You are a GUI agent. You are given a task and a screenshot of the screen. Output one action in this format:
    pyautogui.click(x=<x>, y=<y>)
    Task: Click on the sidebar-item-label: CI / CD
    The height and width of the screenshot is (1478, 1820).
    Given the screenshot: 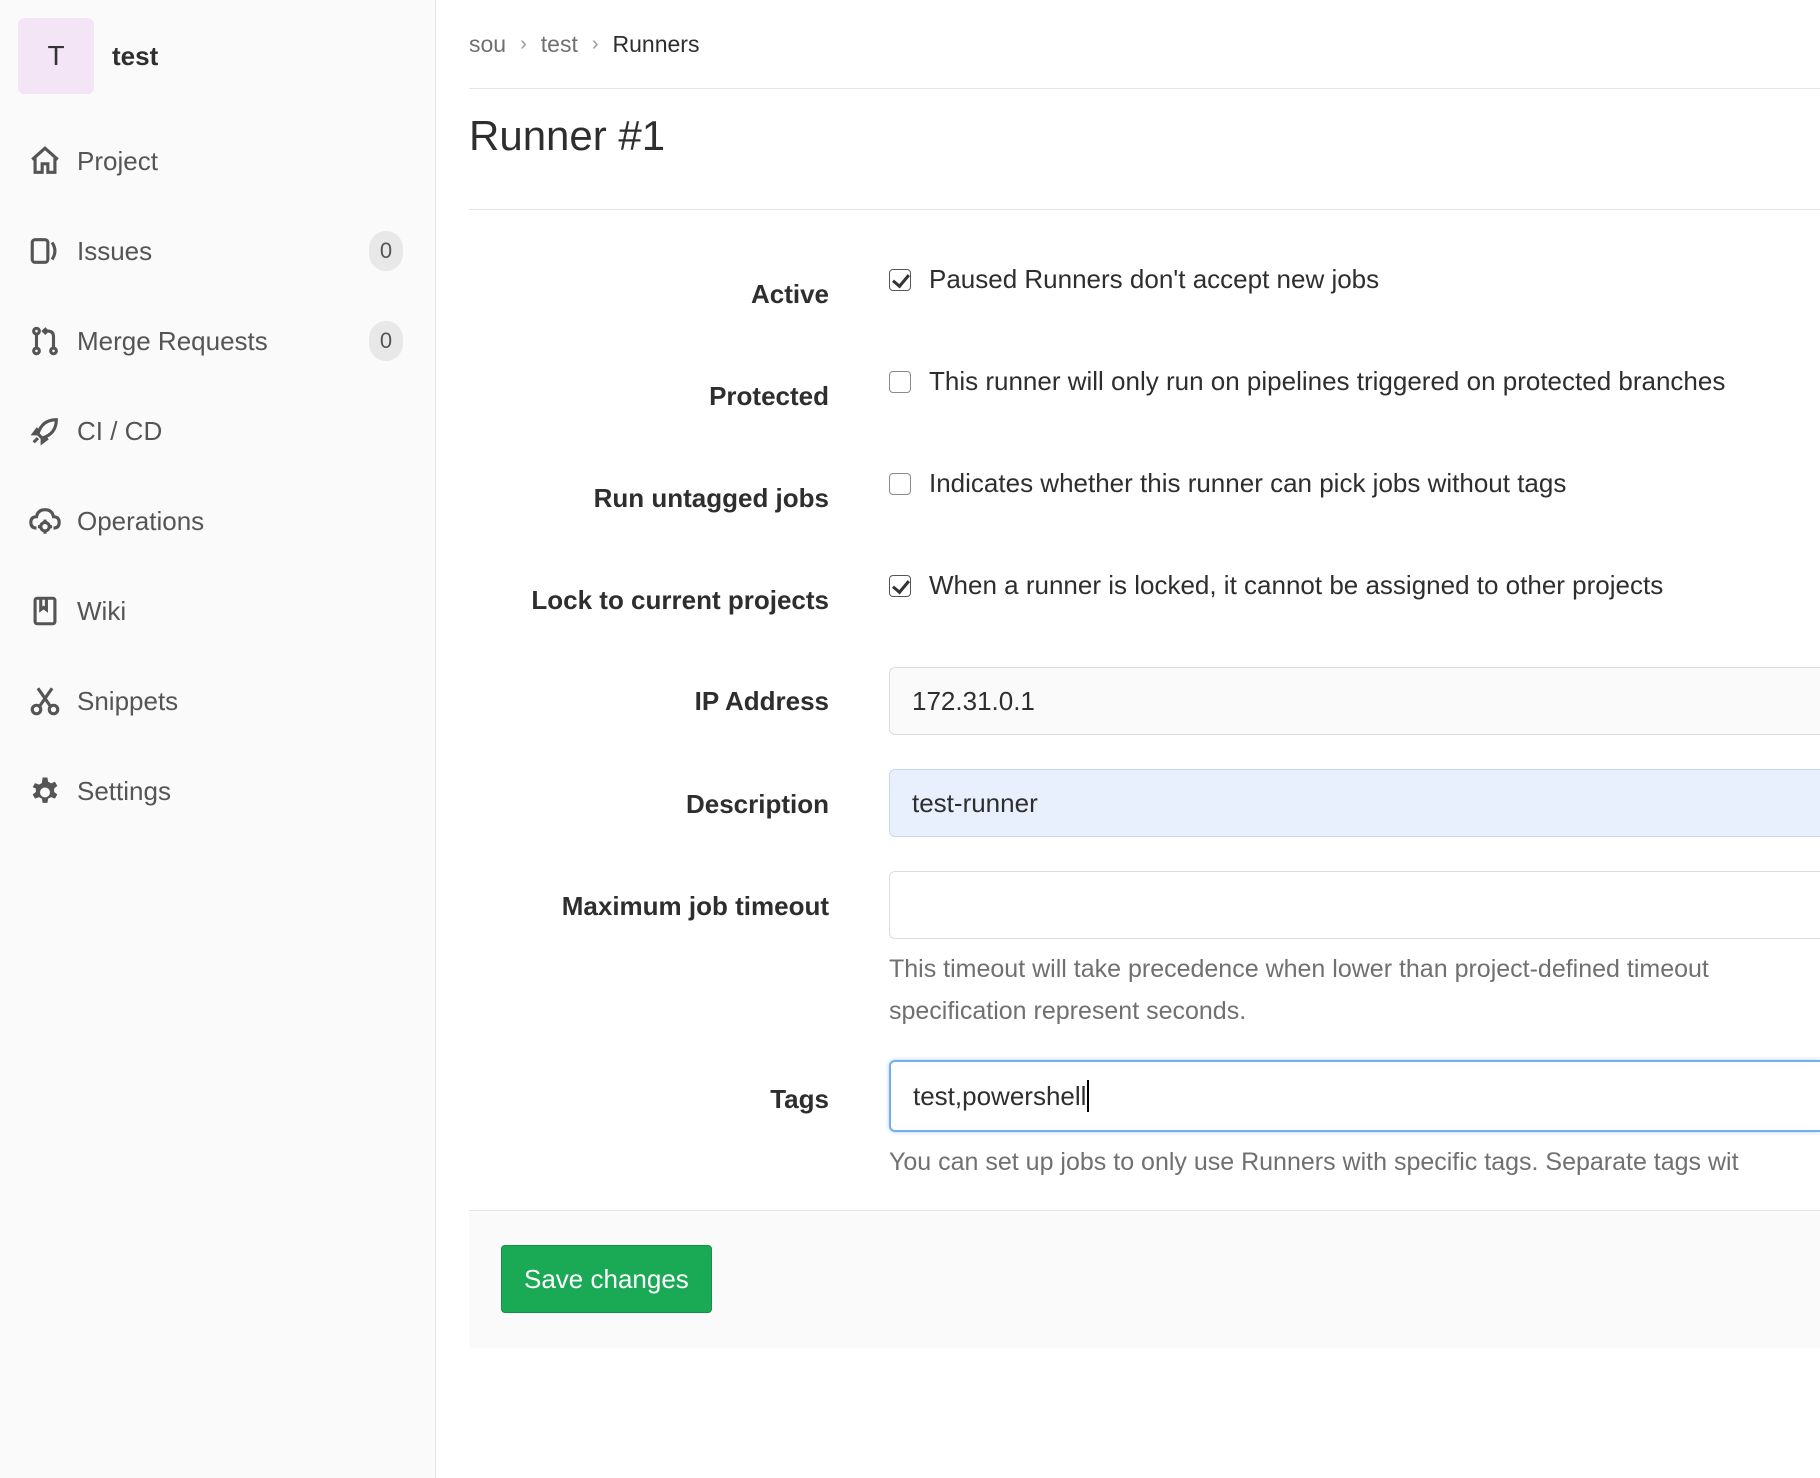 What is the action you would take?
    pyautogui.click(x=120, y=430)
    